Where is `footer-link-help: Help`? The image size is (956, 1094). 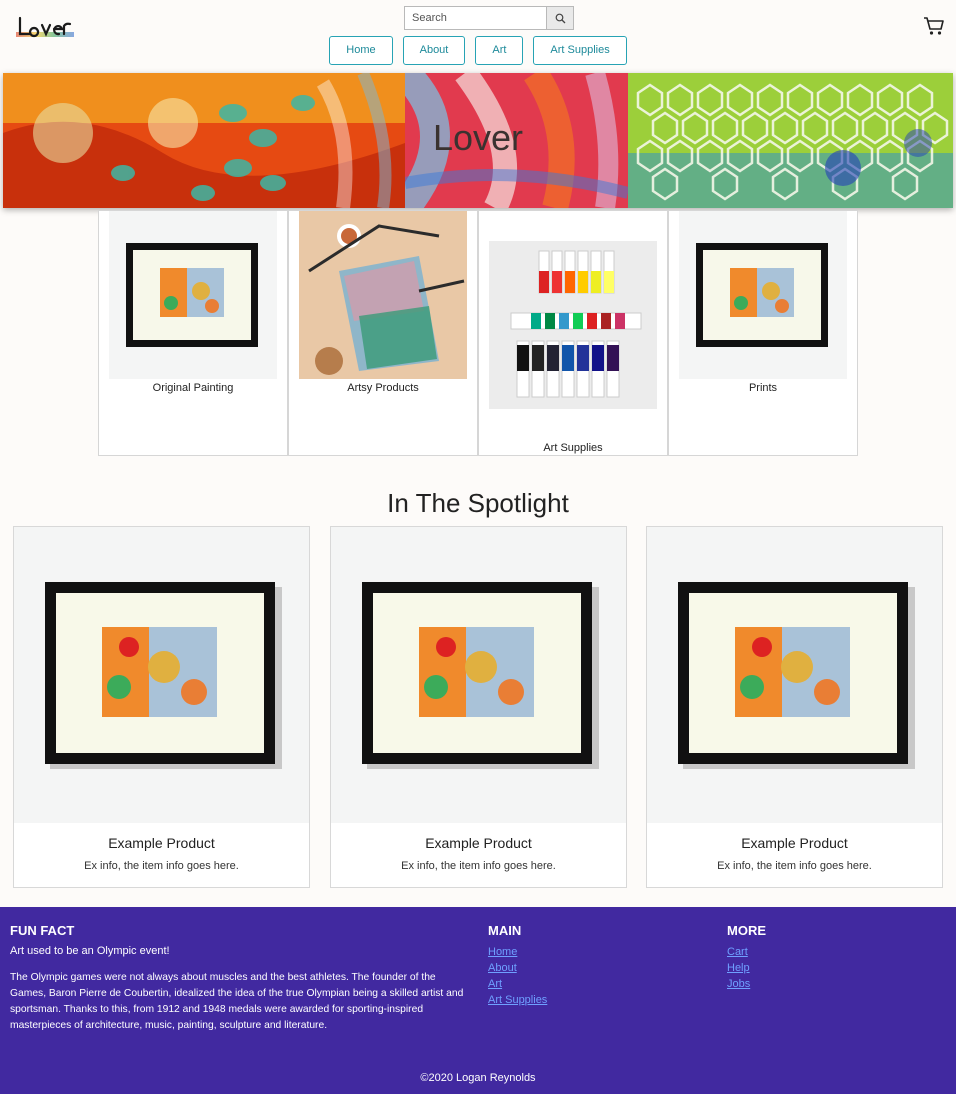 footer-link-help: Help is located at coordinates (738, 968).